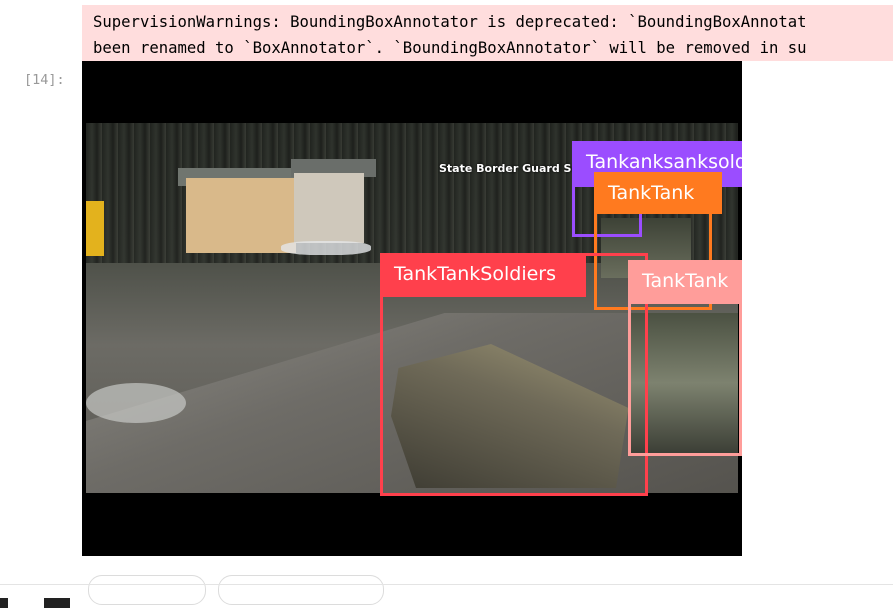  What do you see at coordinates (446, 584) in the screenshot?
I see `cell-divider` at bounding box center [446, 584].